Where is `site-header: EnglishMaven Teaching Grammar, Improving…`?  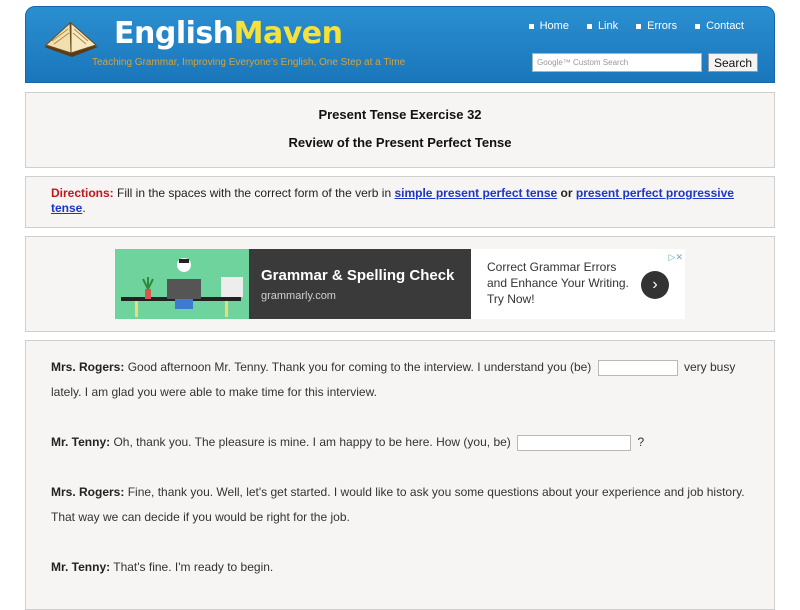
site-header: EnglishMaven Teaching Grammar, Improving… is located at coordinates (400, 44).